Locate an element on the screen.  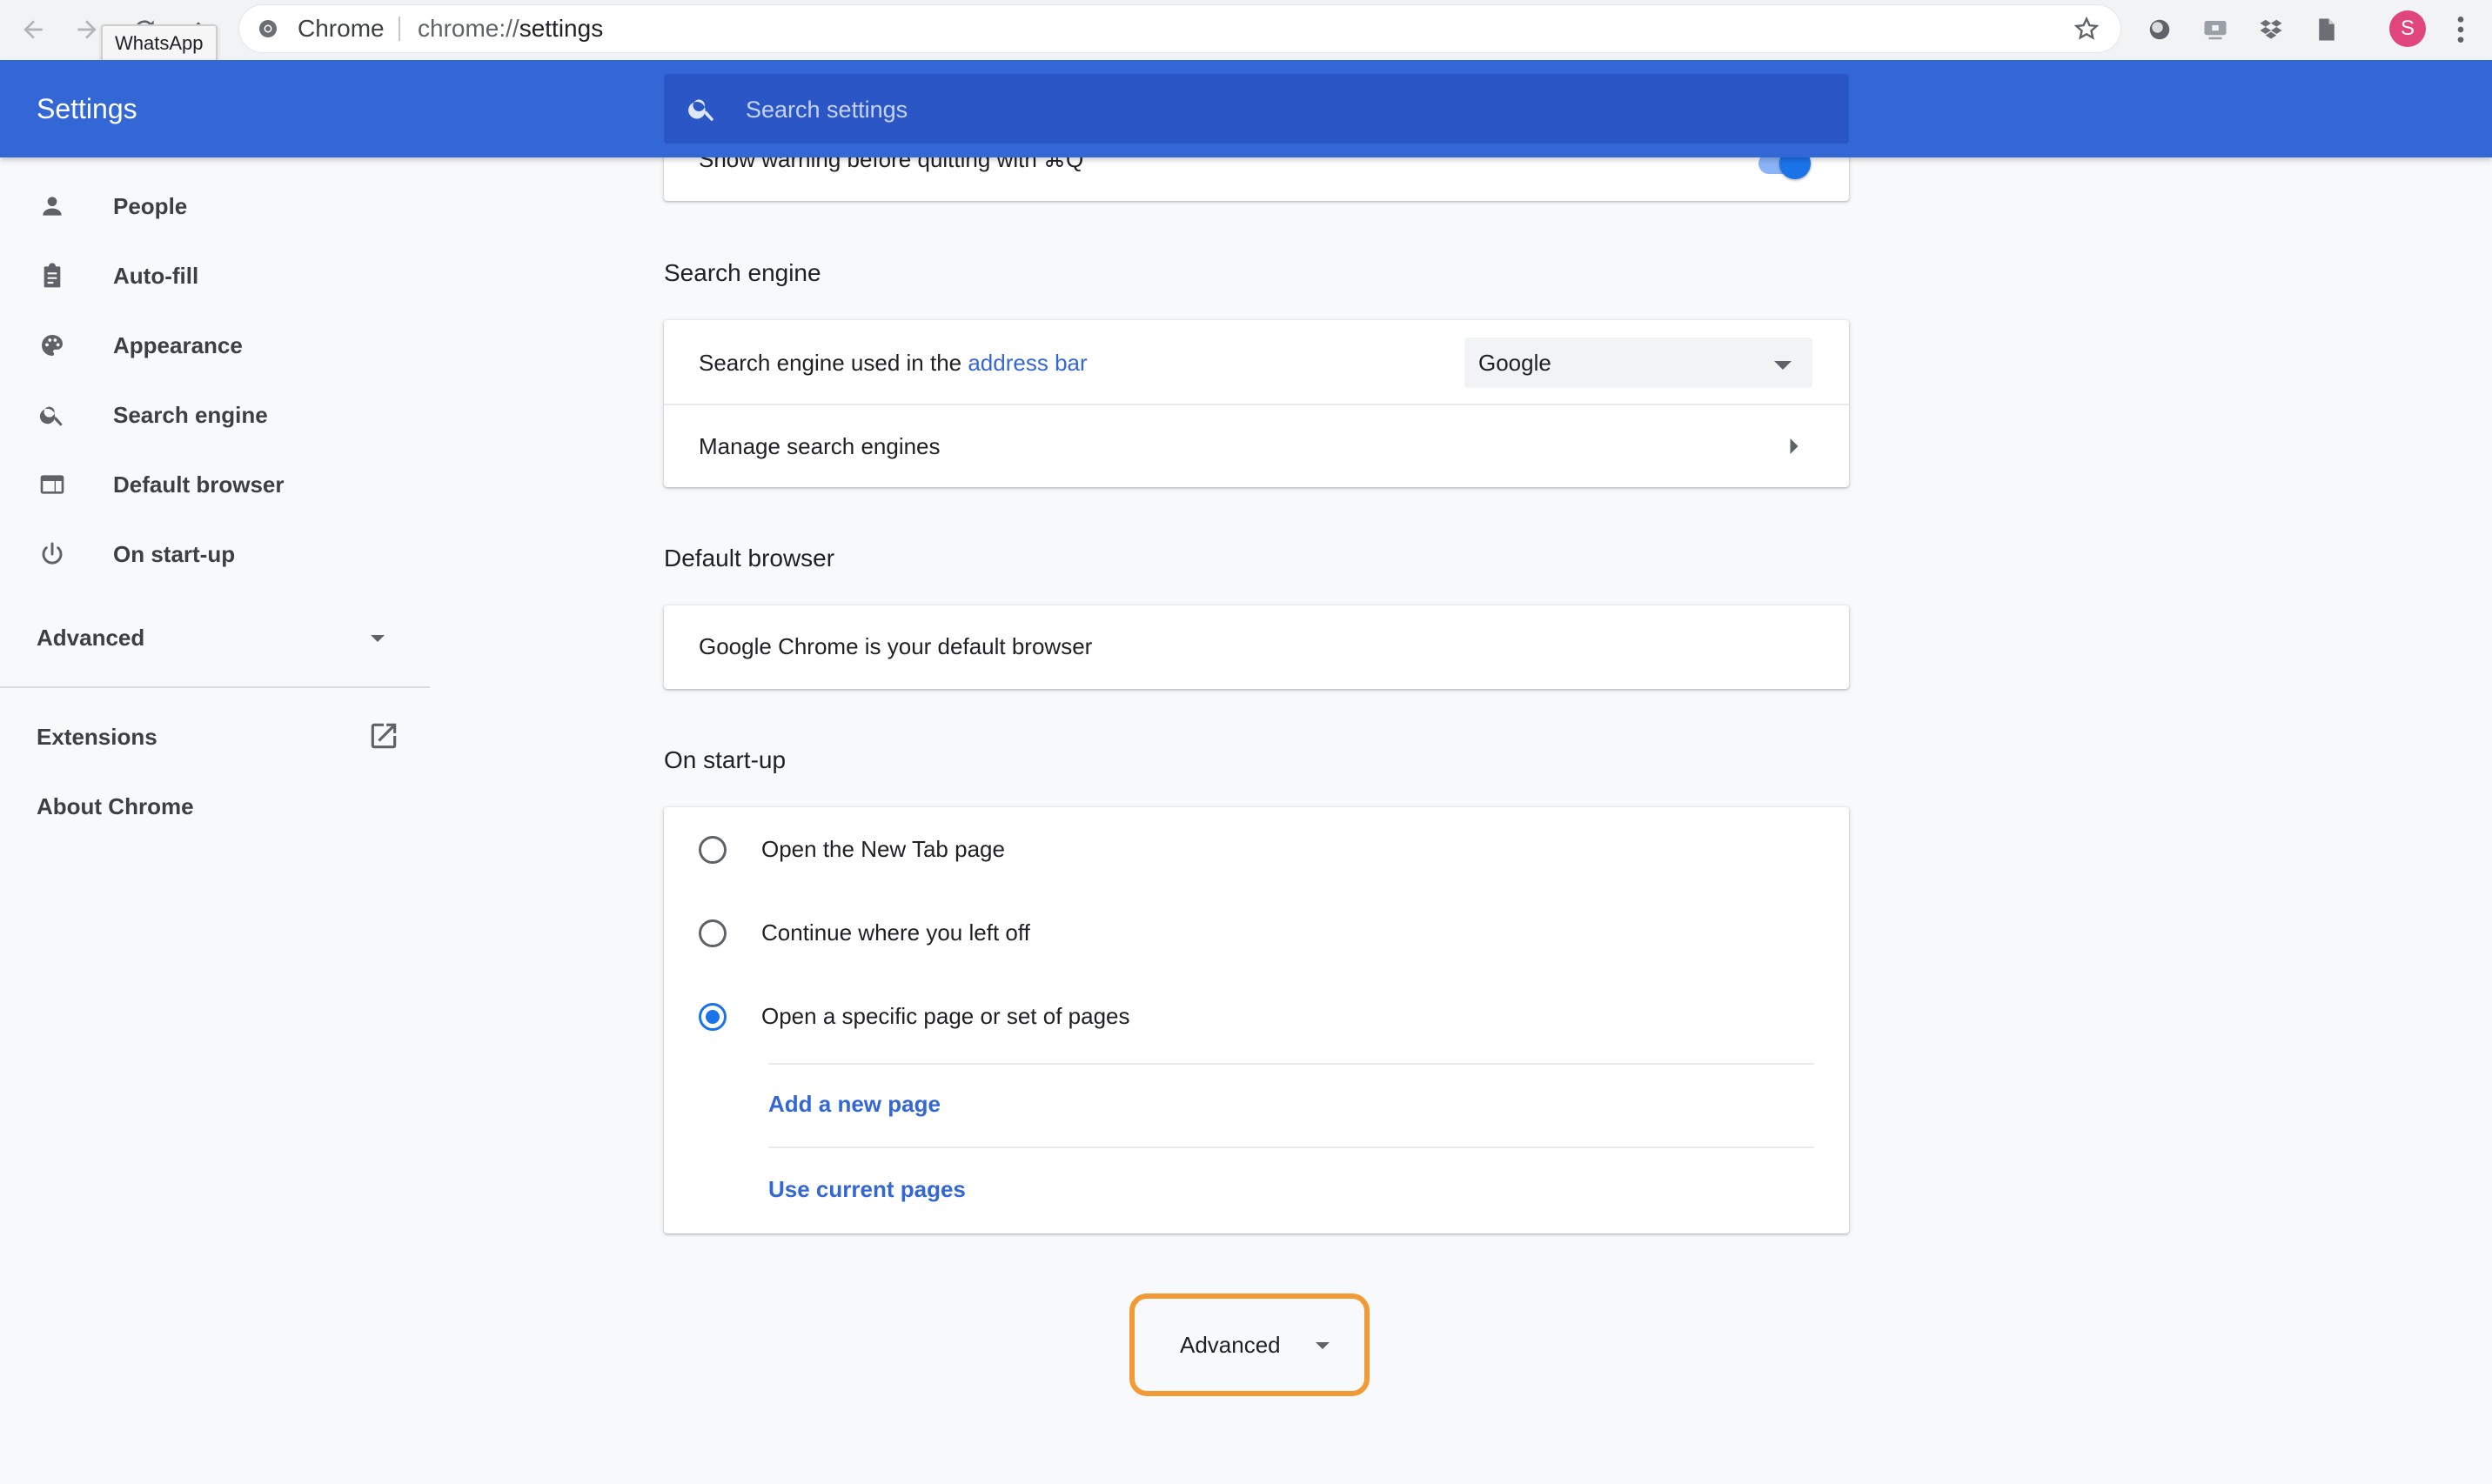
startup-section-title: On start-up is located at coordinates (725, 759).